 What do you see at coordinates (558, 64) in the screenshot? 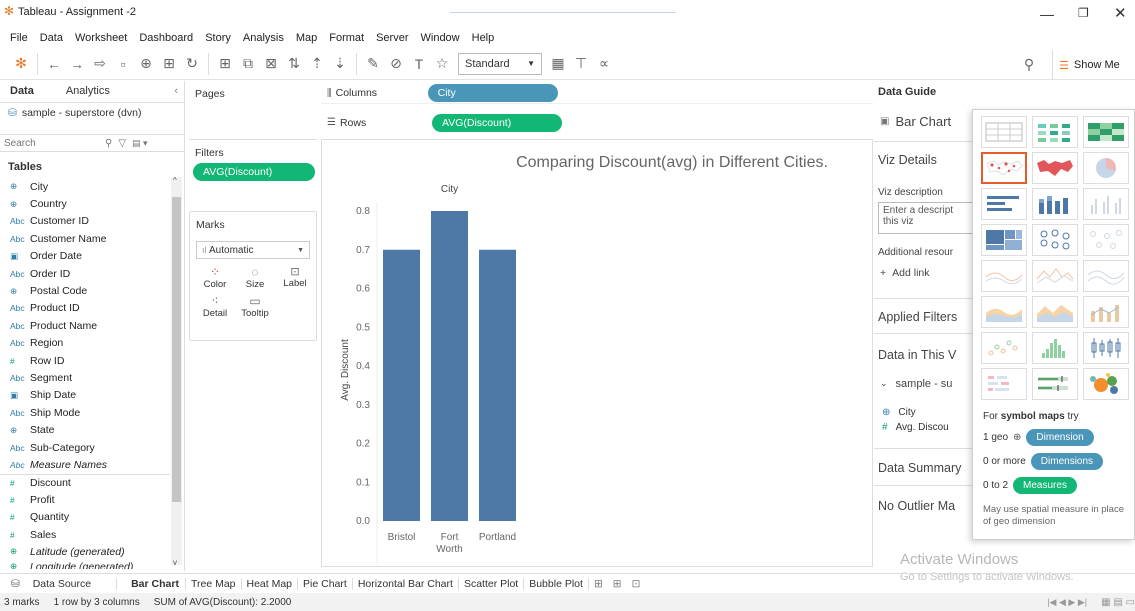
I see `show-cards-icon: ▦` at bounding box center [558, 64].